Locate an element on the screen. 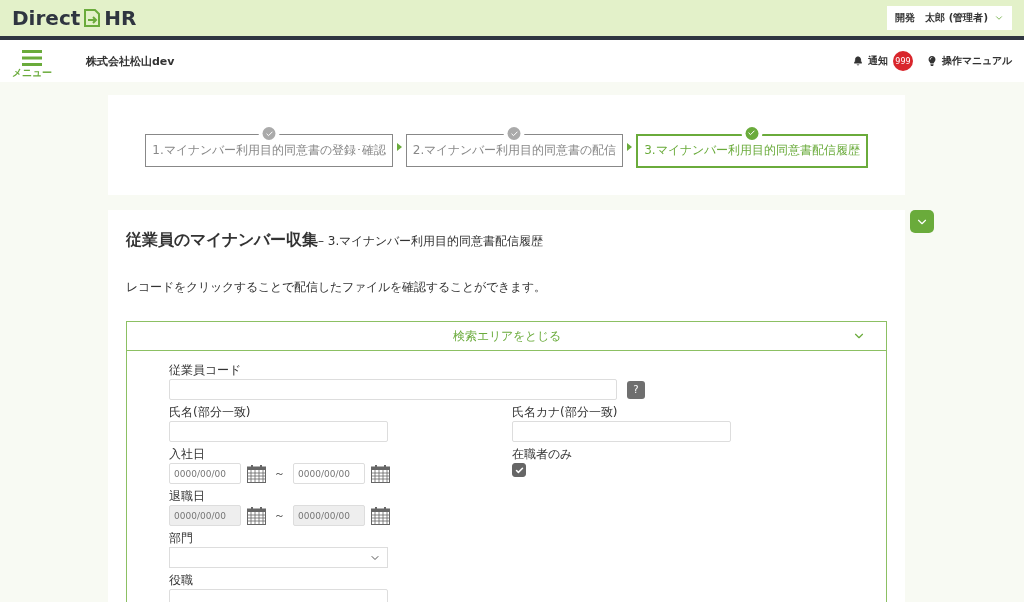 The image size is (1024, 602). field-label: 従業員コード is located at coordinates (205, 370).